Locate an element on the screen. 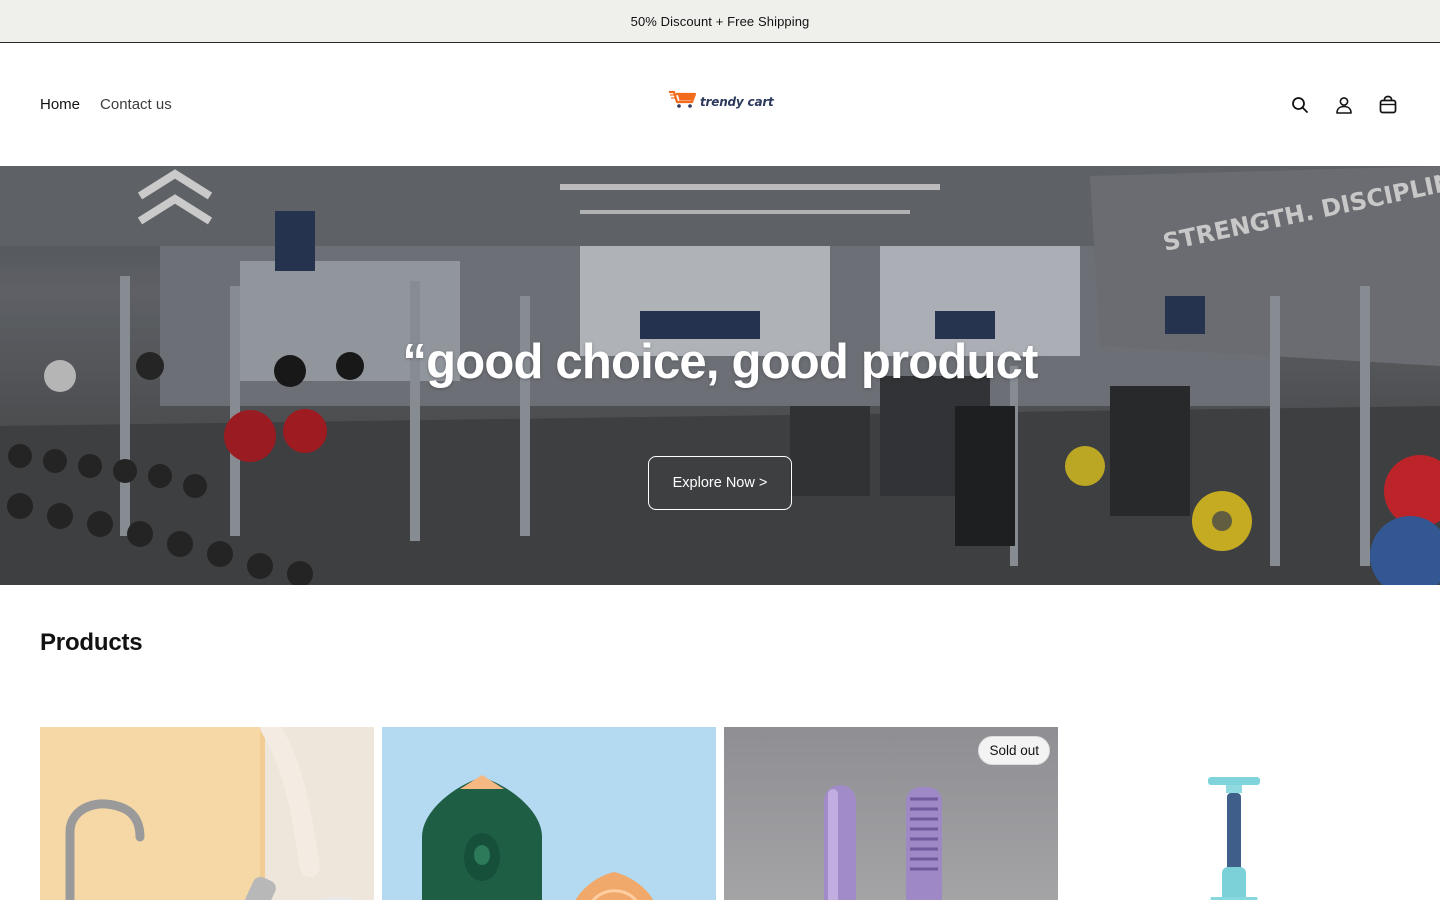  product-card: Sold out is located at coordinates (891, 813).